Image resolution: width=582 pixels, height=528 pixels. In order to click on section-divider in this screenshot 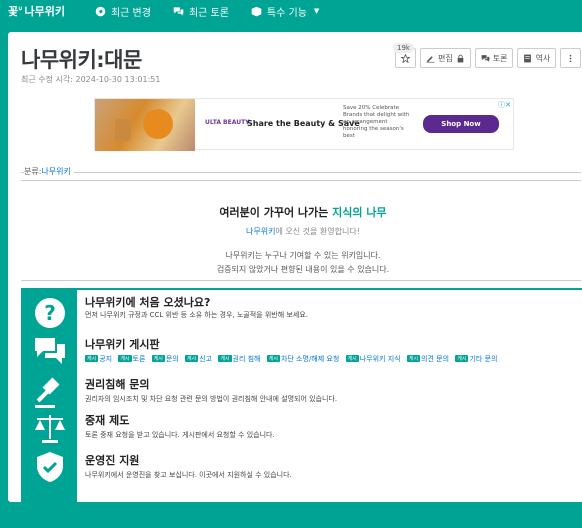, I will do `click(301, 280)`.